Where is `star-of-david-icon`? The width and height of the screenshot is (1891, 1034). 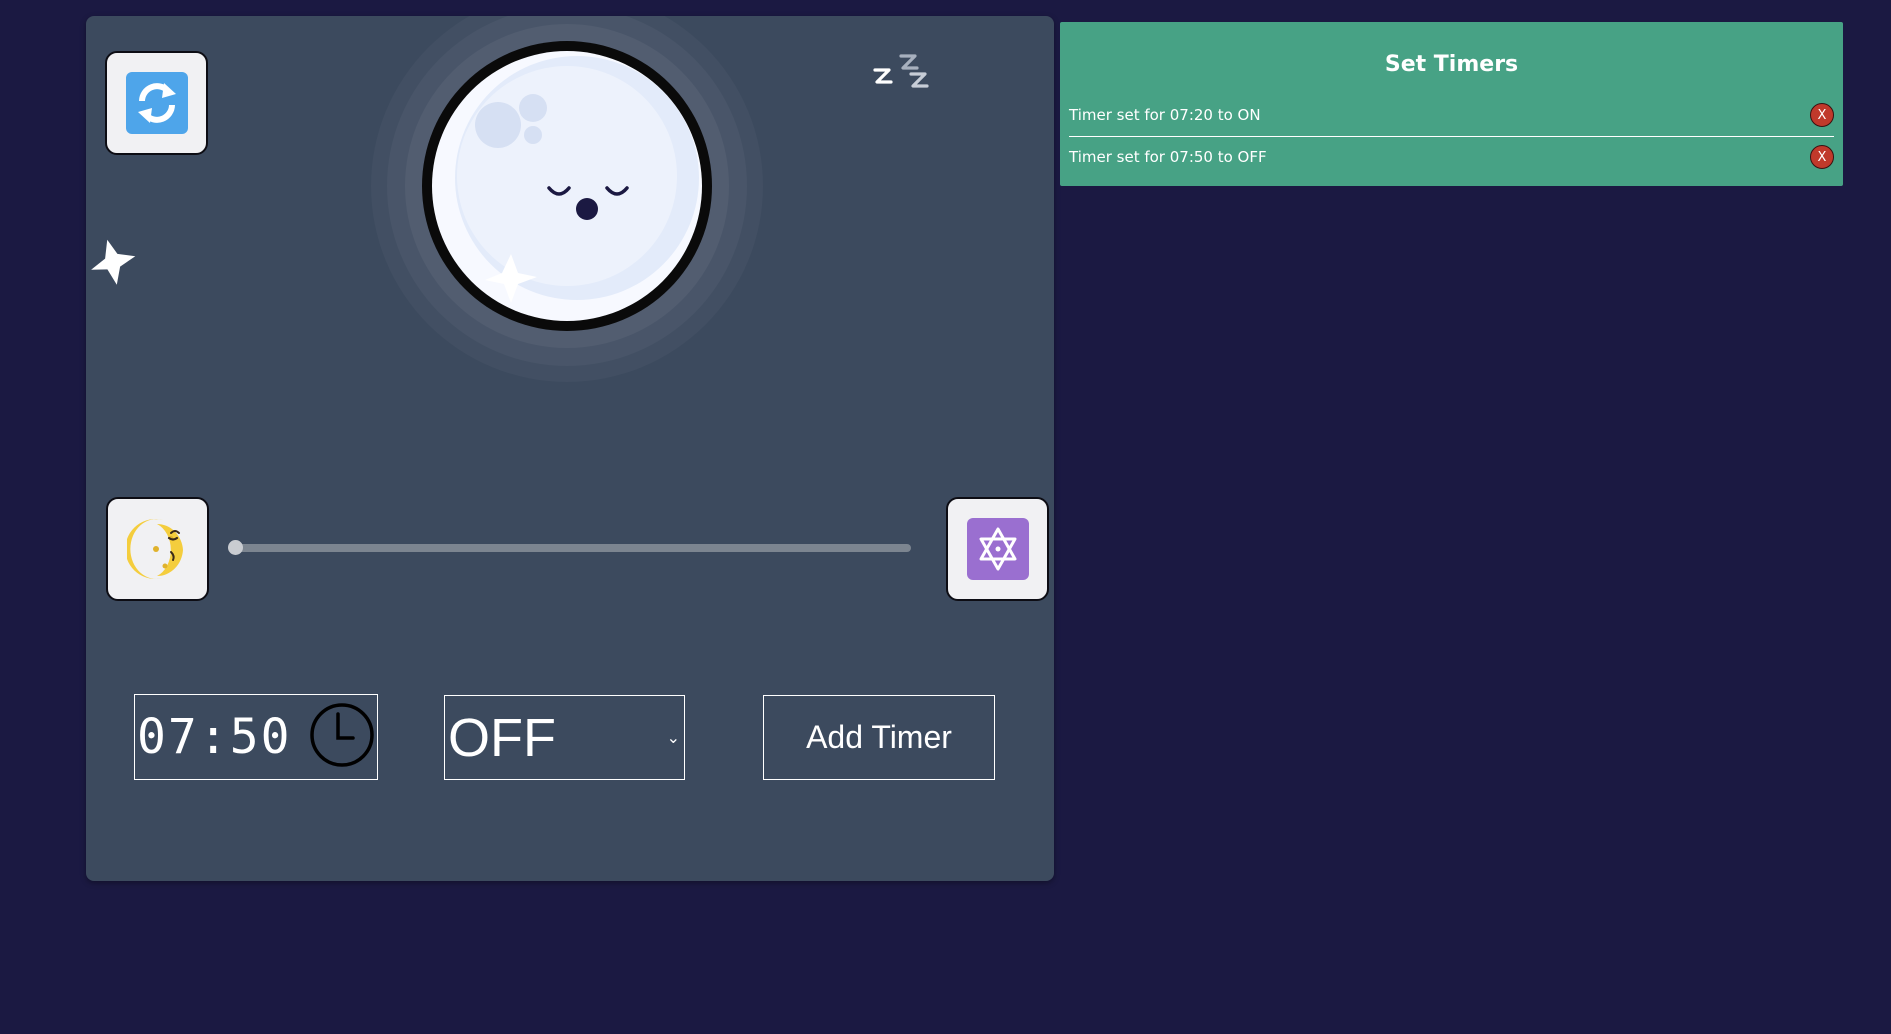 star-of-david-icon is located at coordinates (997, 549).